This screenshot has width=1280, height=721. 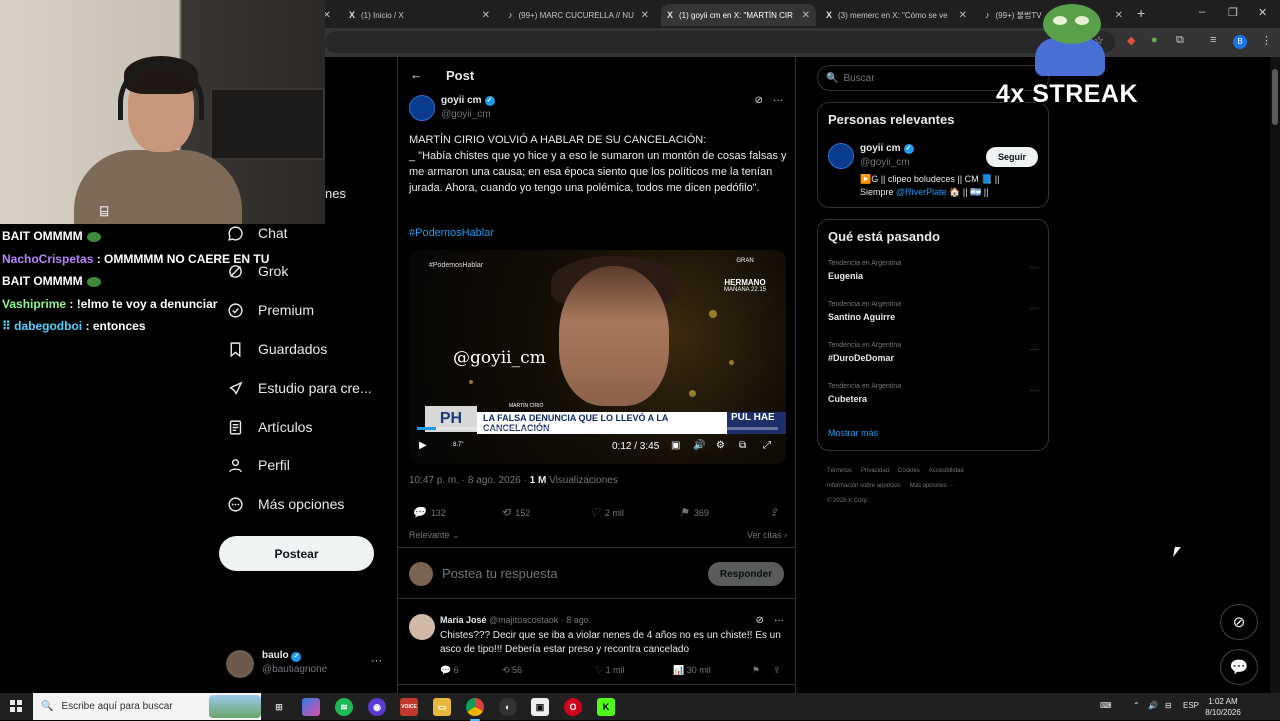 What do you see at coordinates (864, 486) in the screenshot?
I see `footer-link: Información sobre anuncios` at bounding box center [864, 486].